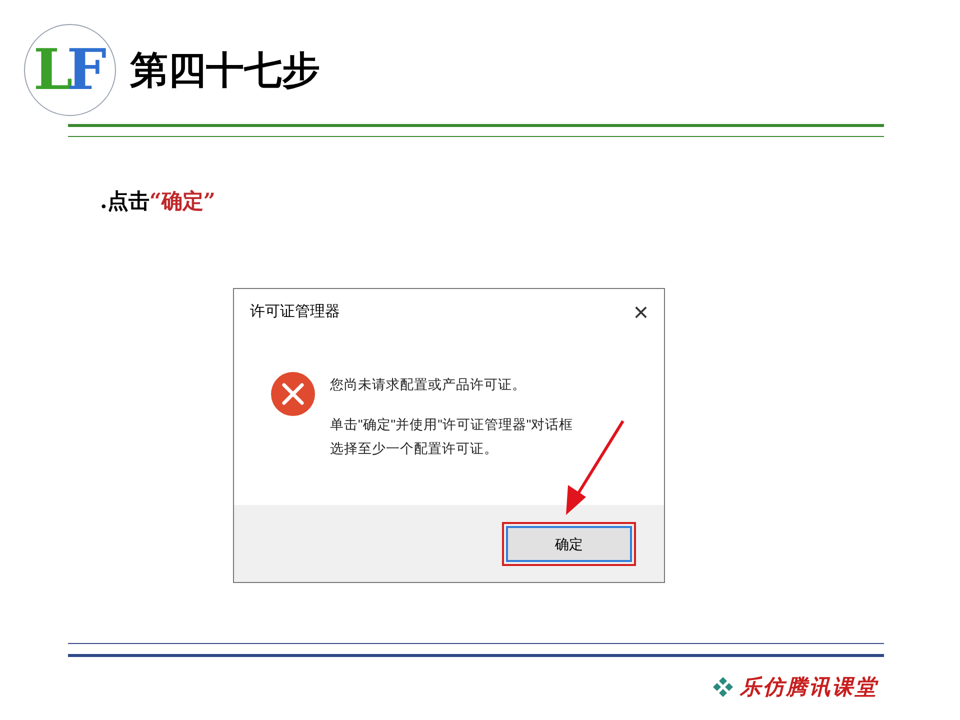  Describe the element at coordinates (452, 437) in the screenshot. I see `dialog-detail: 单击"确定"并使用"许可证管理器"对话框 选择至少一个配置许可证。` at that location.